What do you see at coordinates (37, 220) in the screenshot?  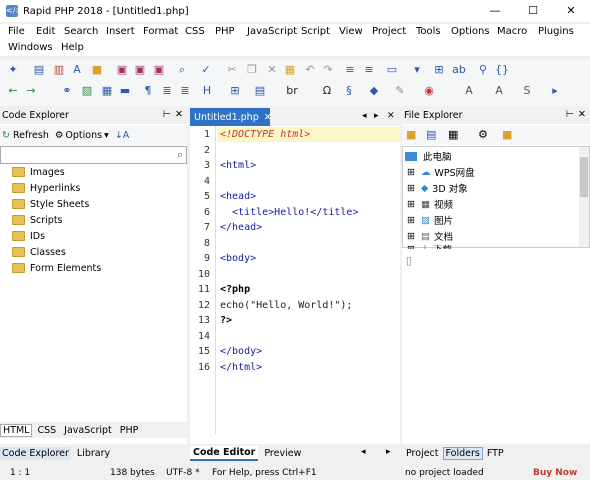 I see `tree-item-scripts: Scripts` at bounding box center [37, 220].